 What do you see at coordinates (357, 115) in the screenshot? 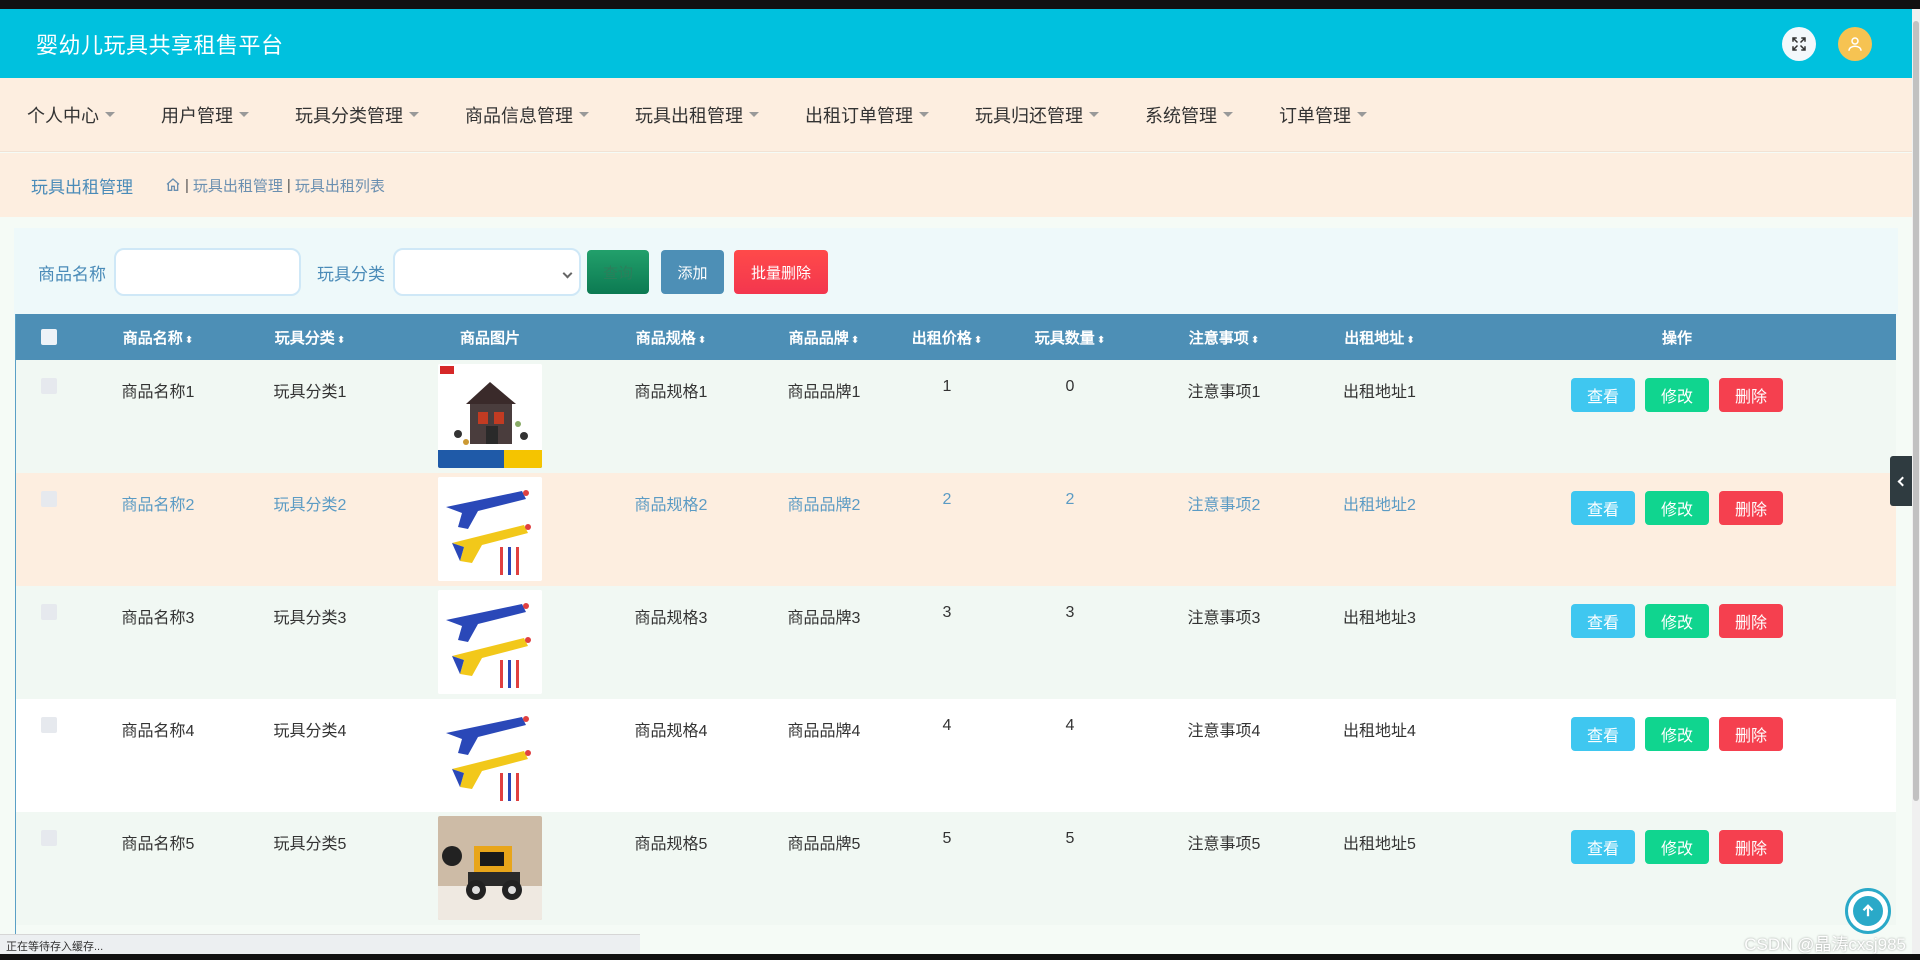
I see `nav-item-toy-category: 玩具分类管理` at bounding box center [357, 115].